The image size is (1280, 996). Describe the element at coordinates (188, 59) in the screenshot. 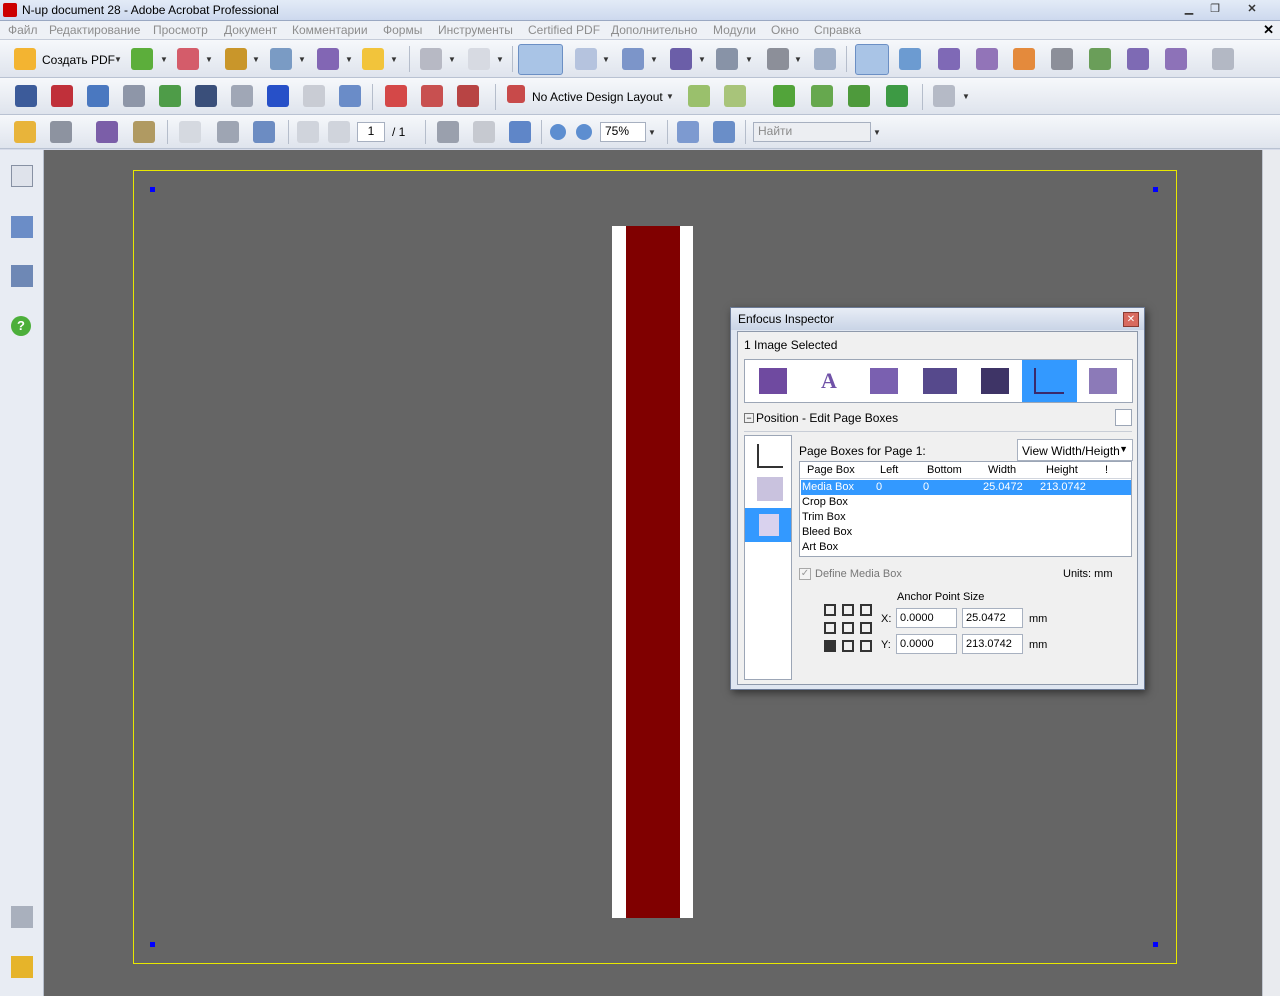

I see `export-icon` at that location.